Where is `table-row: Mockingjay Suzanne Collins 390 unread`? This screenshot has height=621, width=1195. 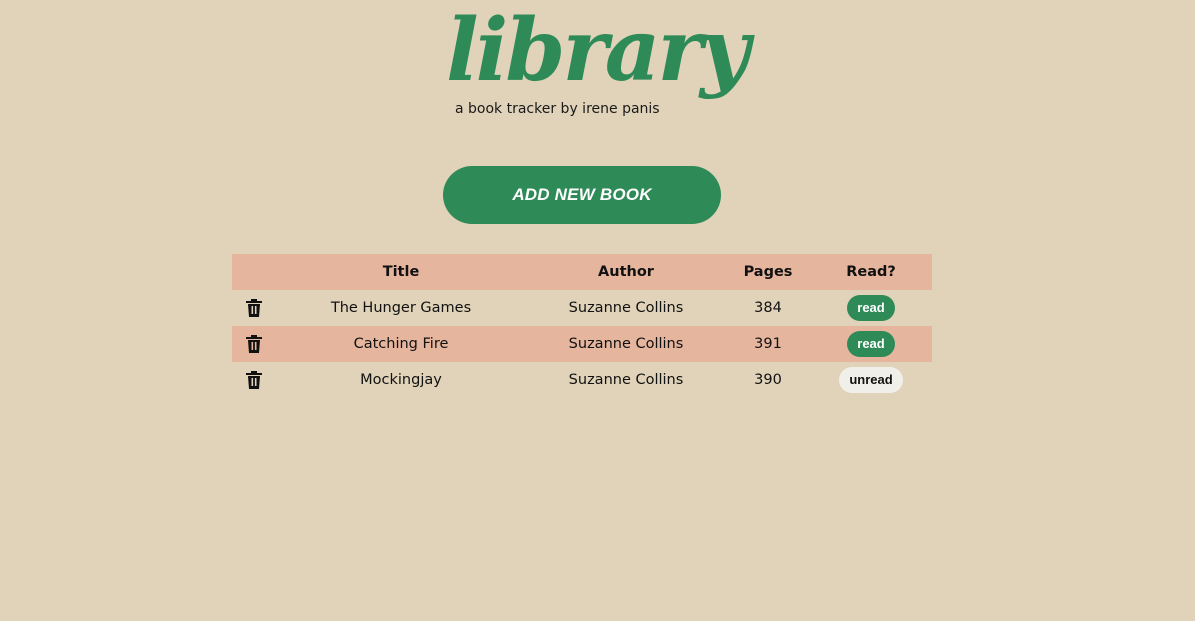
table-row: Mockingjay Suzanne Collins 390 unread is located at coordinates (582, 380).